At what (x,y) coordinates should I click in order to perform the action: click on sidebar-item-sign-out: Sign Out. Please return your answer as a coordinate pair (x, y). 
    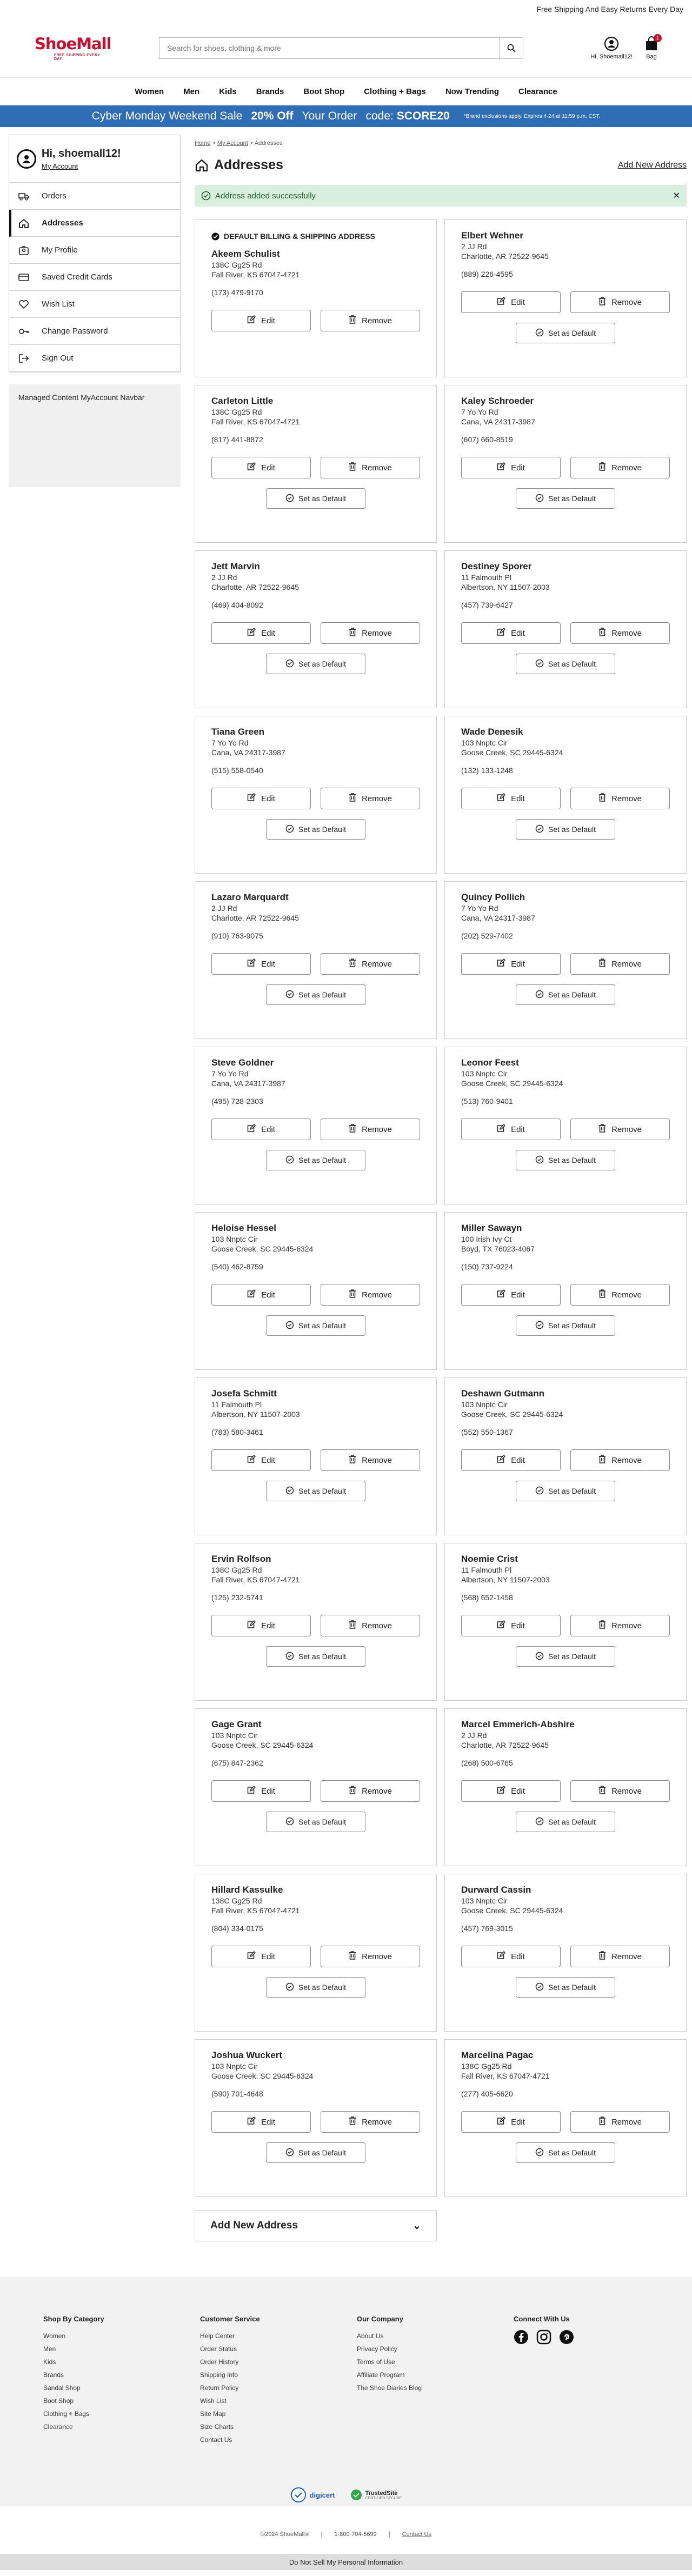
    Looking at the image, I should click on (94, 358).